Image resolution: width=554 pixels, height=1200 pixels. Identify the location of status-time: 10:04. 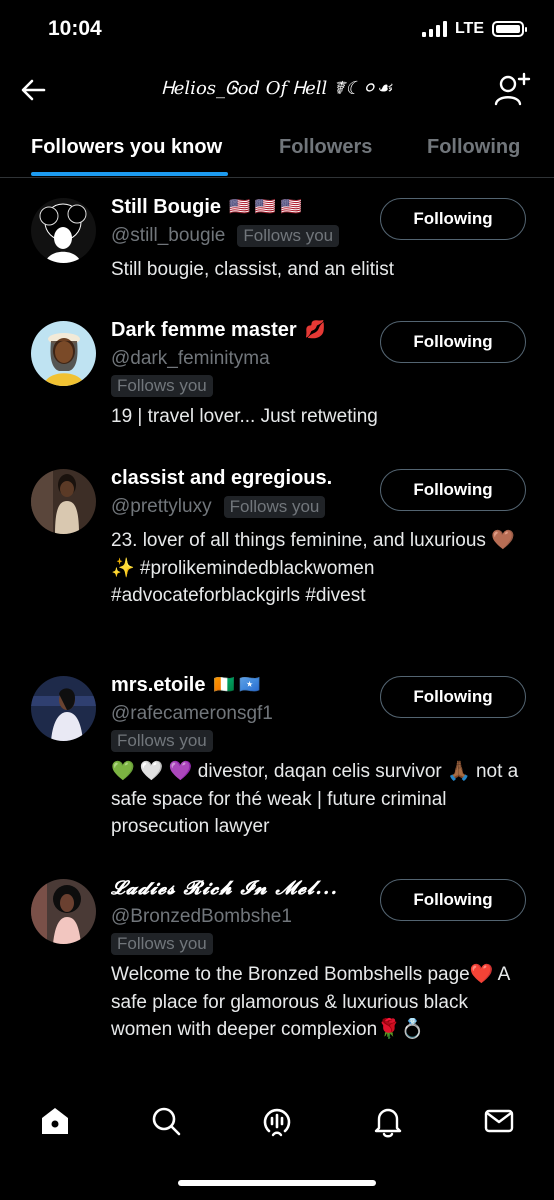
(75, 28).